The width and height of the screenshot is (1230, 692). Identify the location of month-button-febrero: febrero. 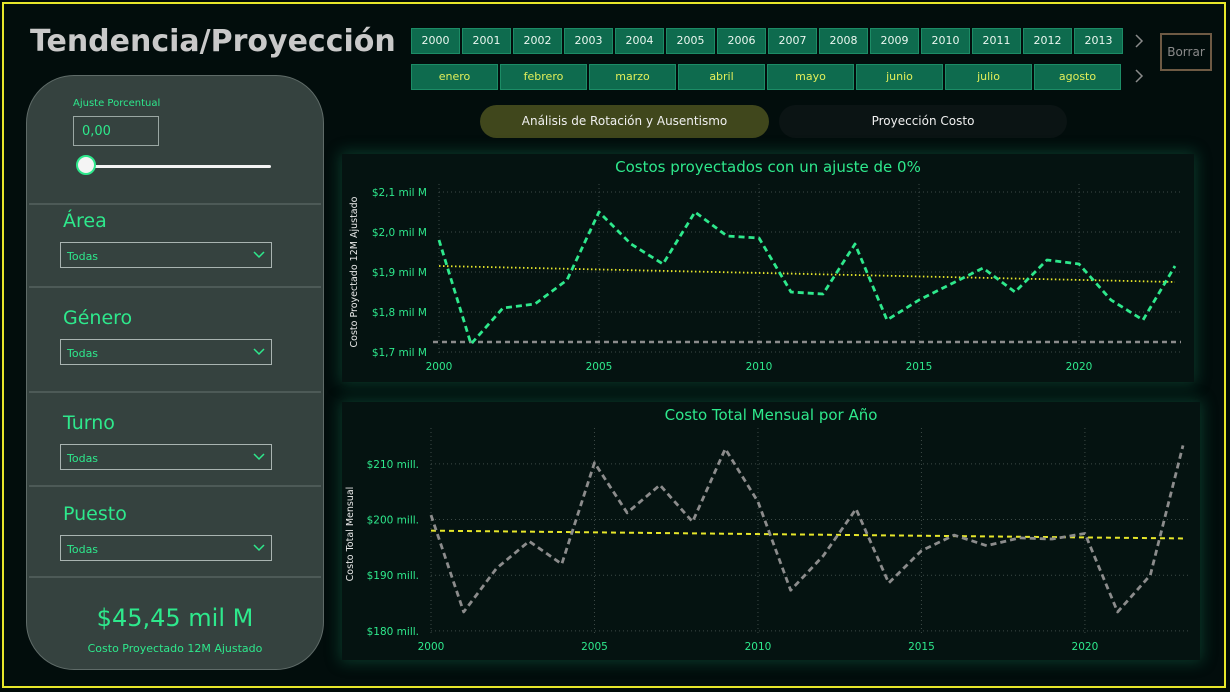
(543, 77).